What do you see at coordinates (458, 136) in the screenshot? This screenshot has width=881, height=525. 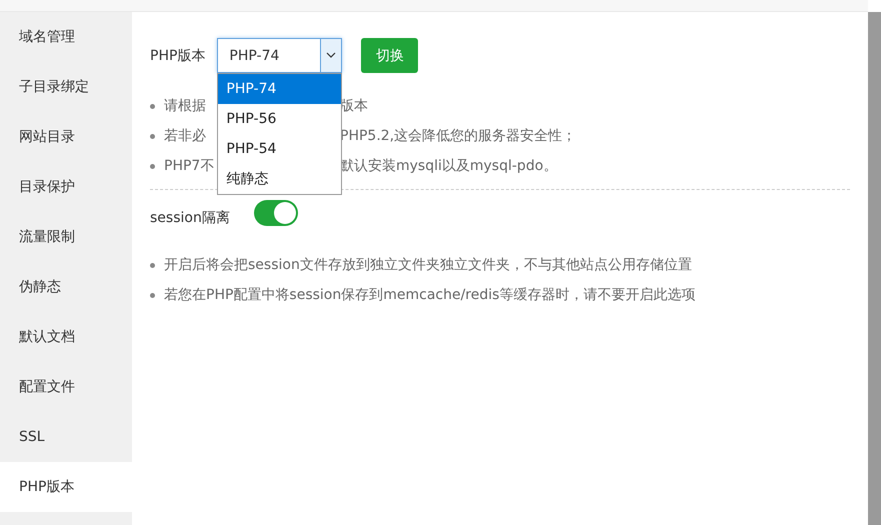 I see `note-text: PHP5.2,这会降低您的服务器安全性；` at bounding box center [458, 136].